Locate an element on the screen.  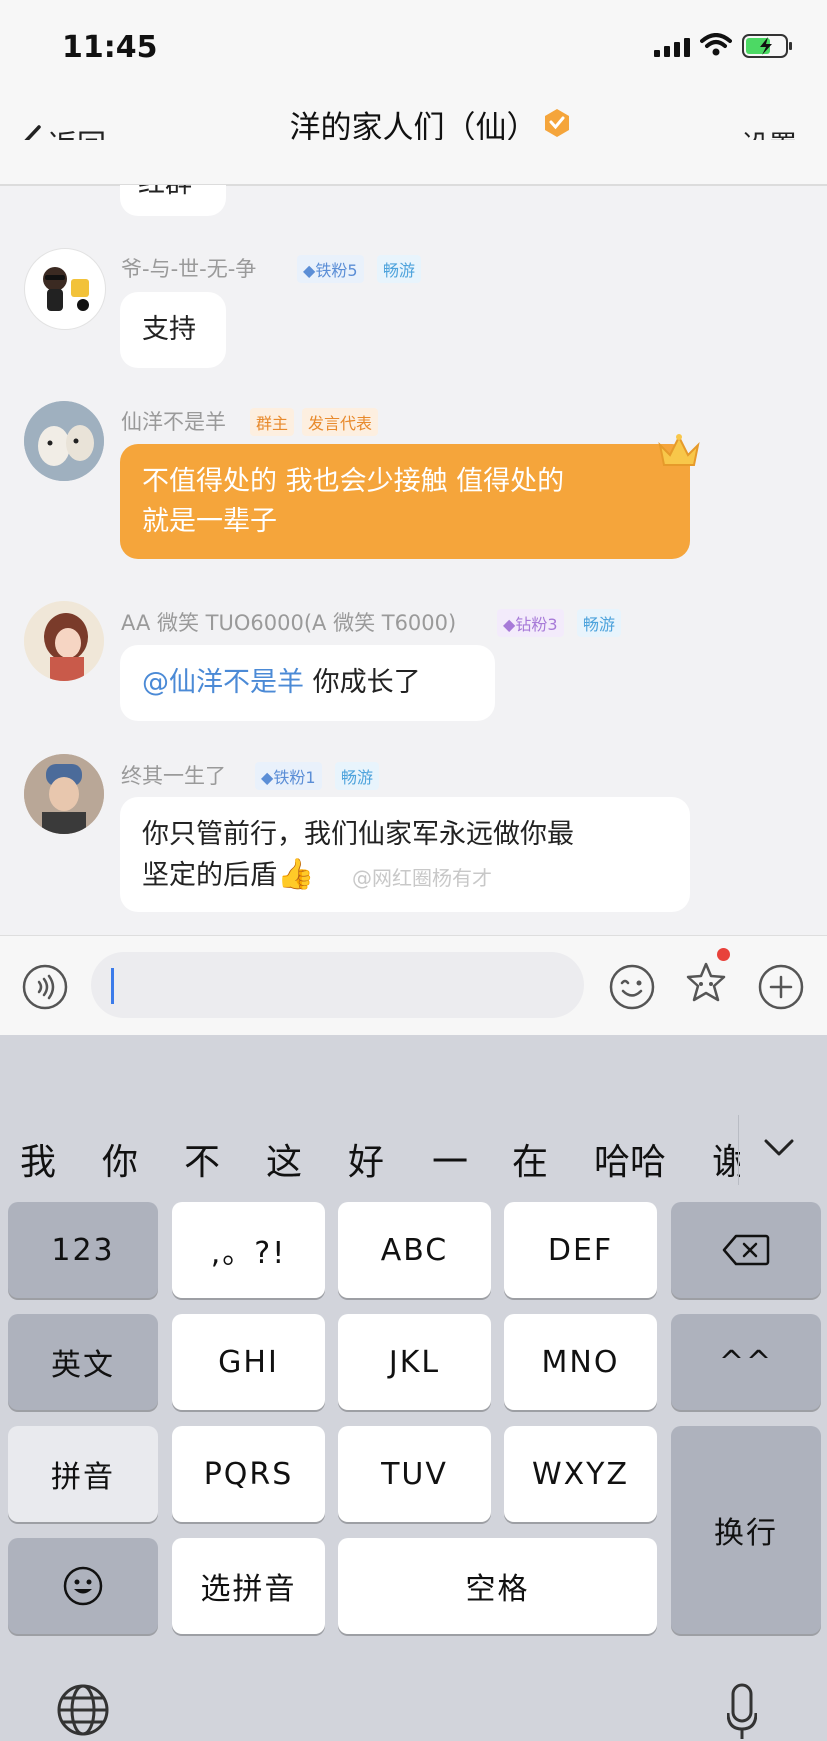
wifi-icon is located at coordinates (716, 44).